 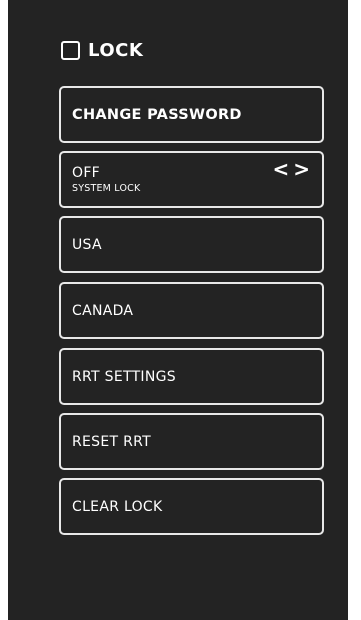 I want to click on lock-header: LOCK, so click(x=102, y=50).